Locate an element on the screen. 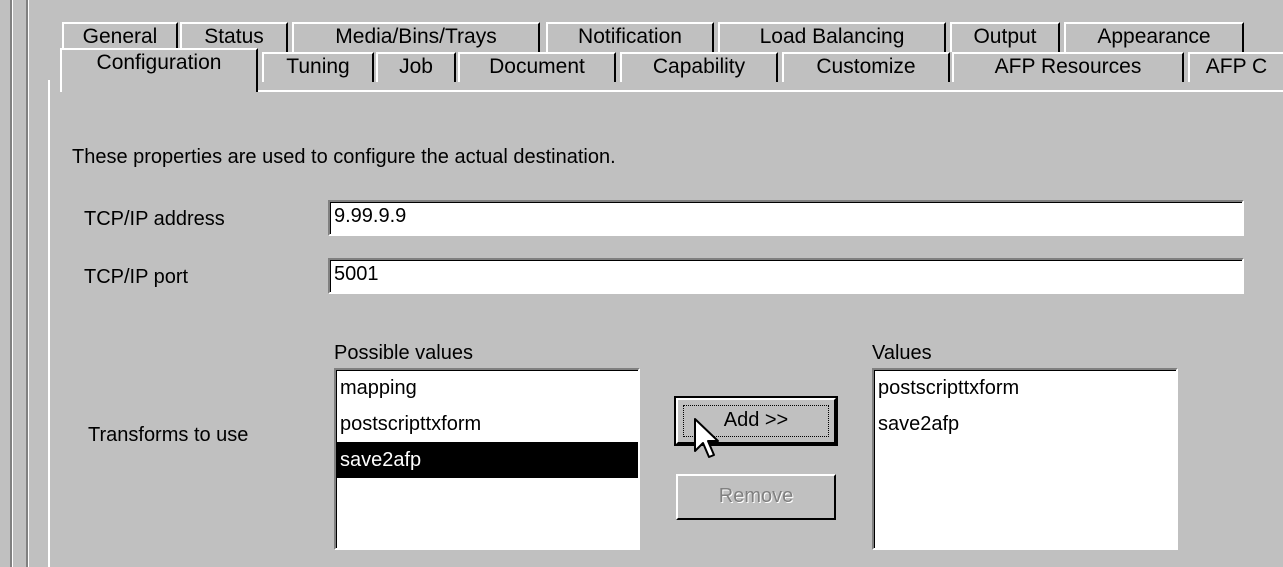  tab-capability: Capability is located at coordinates (699, 67).